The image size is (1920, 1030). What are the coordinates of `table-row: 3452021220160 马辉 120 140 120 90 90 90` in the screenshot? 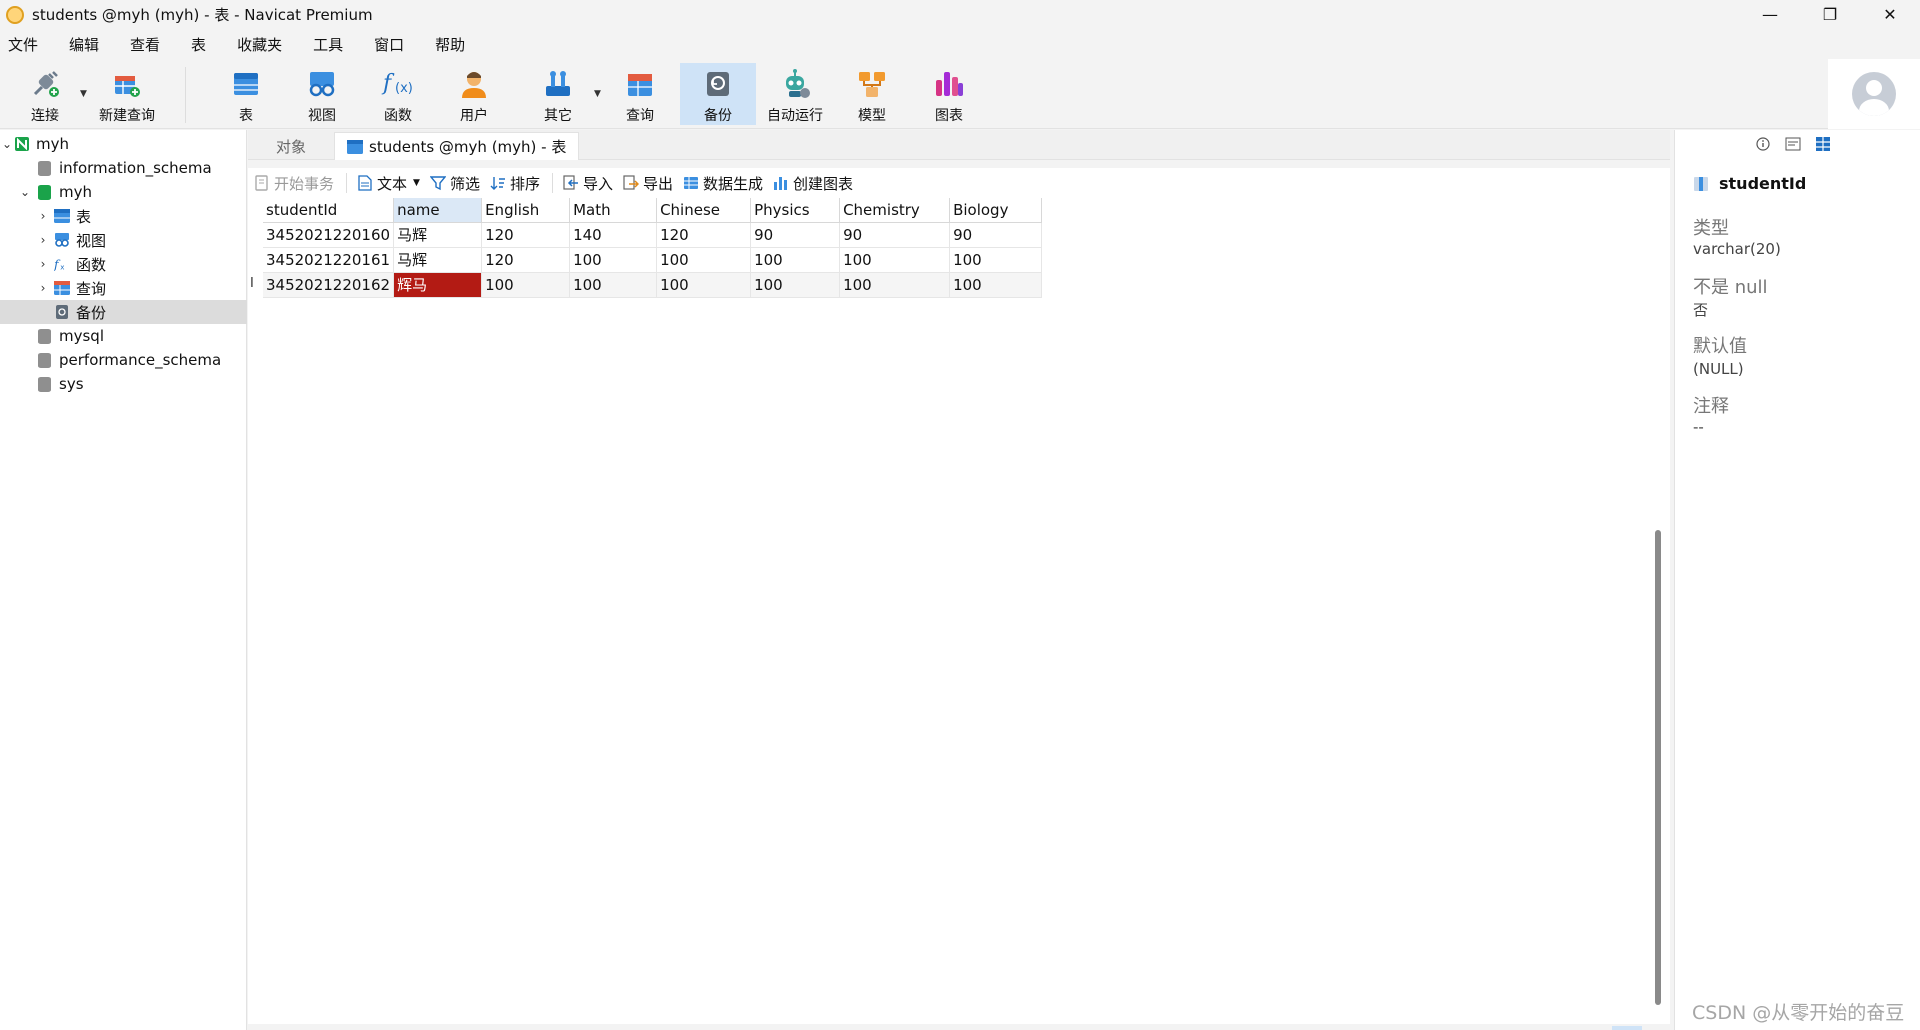 It's located at (653, 235).